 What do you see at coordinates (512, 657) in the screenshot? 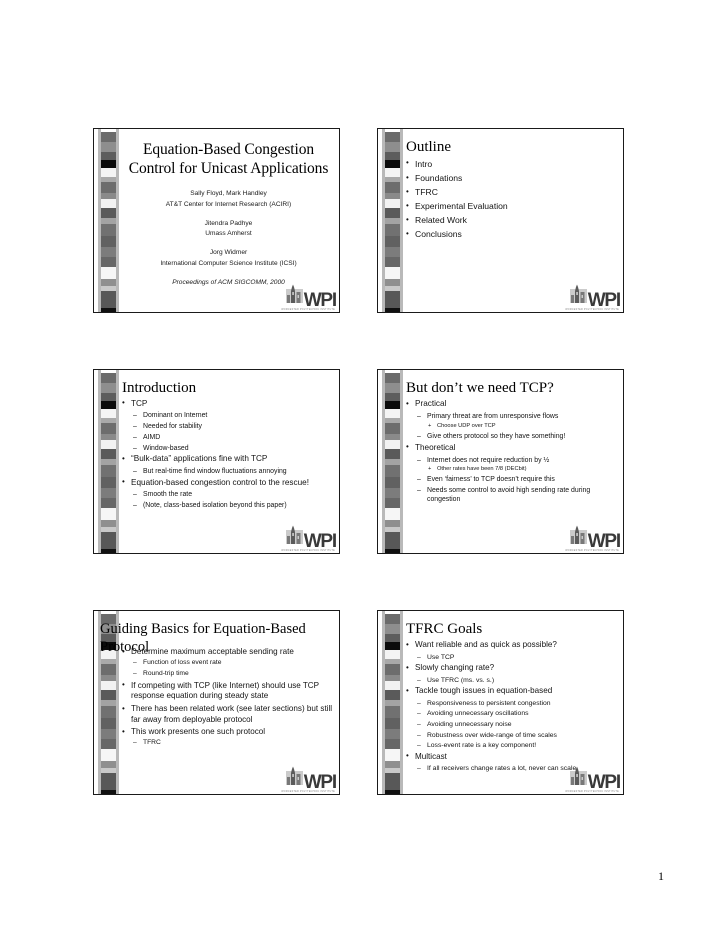
I see `bullet-item: Use TCP` at bounding box center [512, 657].